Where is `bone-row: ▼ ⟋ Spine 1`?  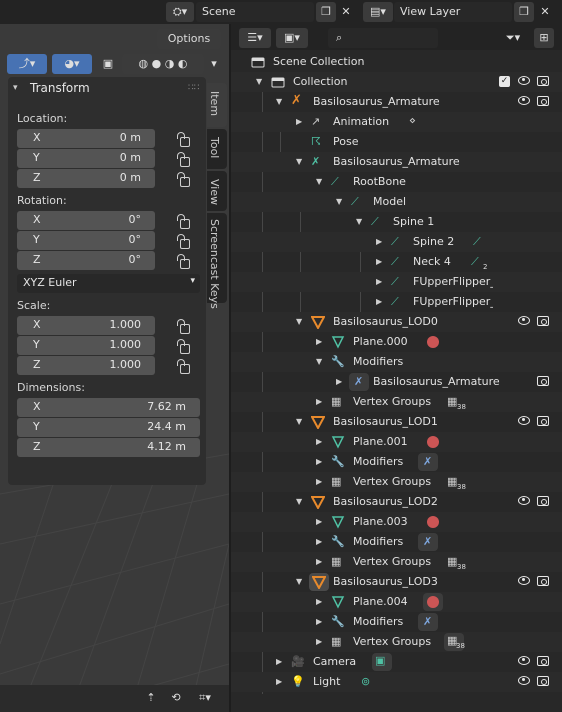 bone-row: ▼ ⟋ Spine 1 is located at coordinates (396, 222).